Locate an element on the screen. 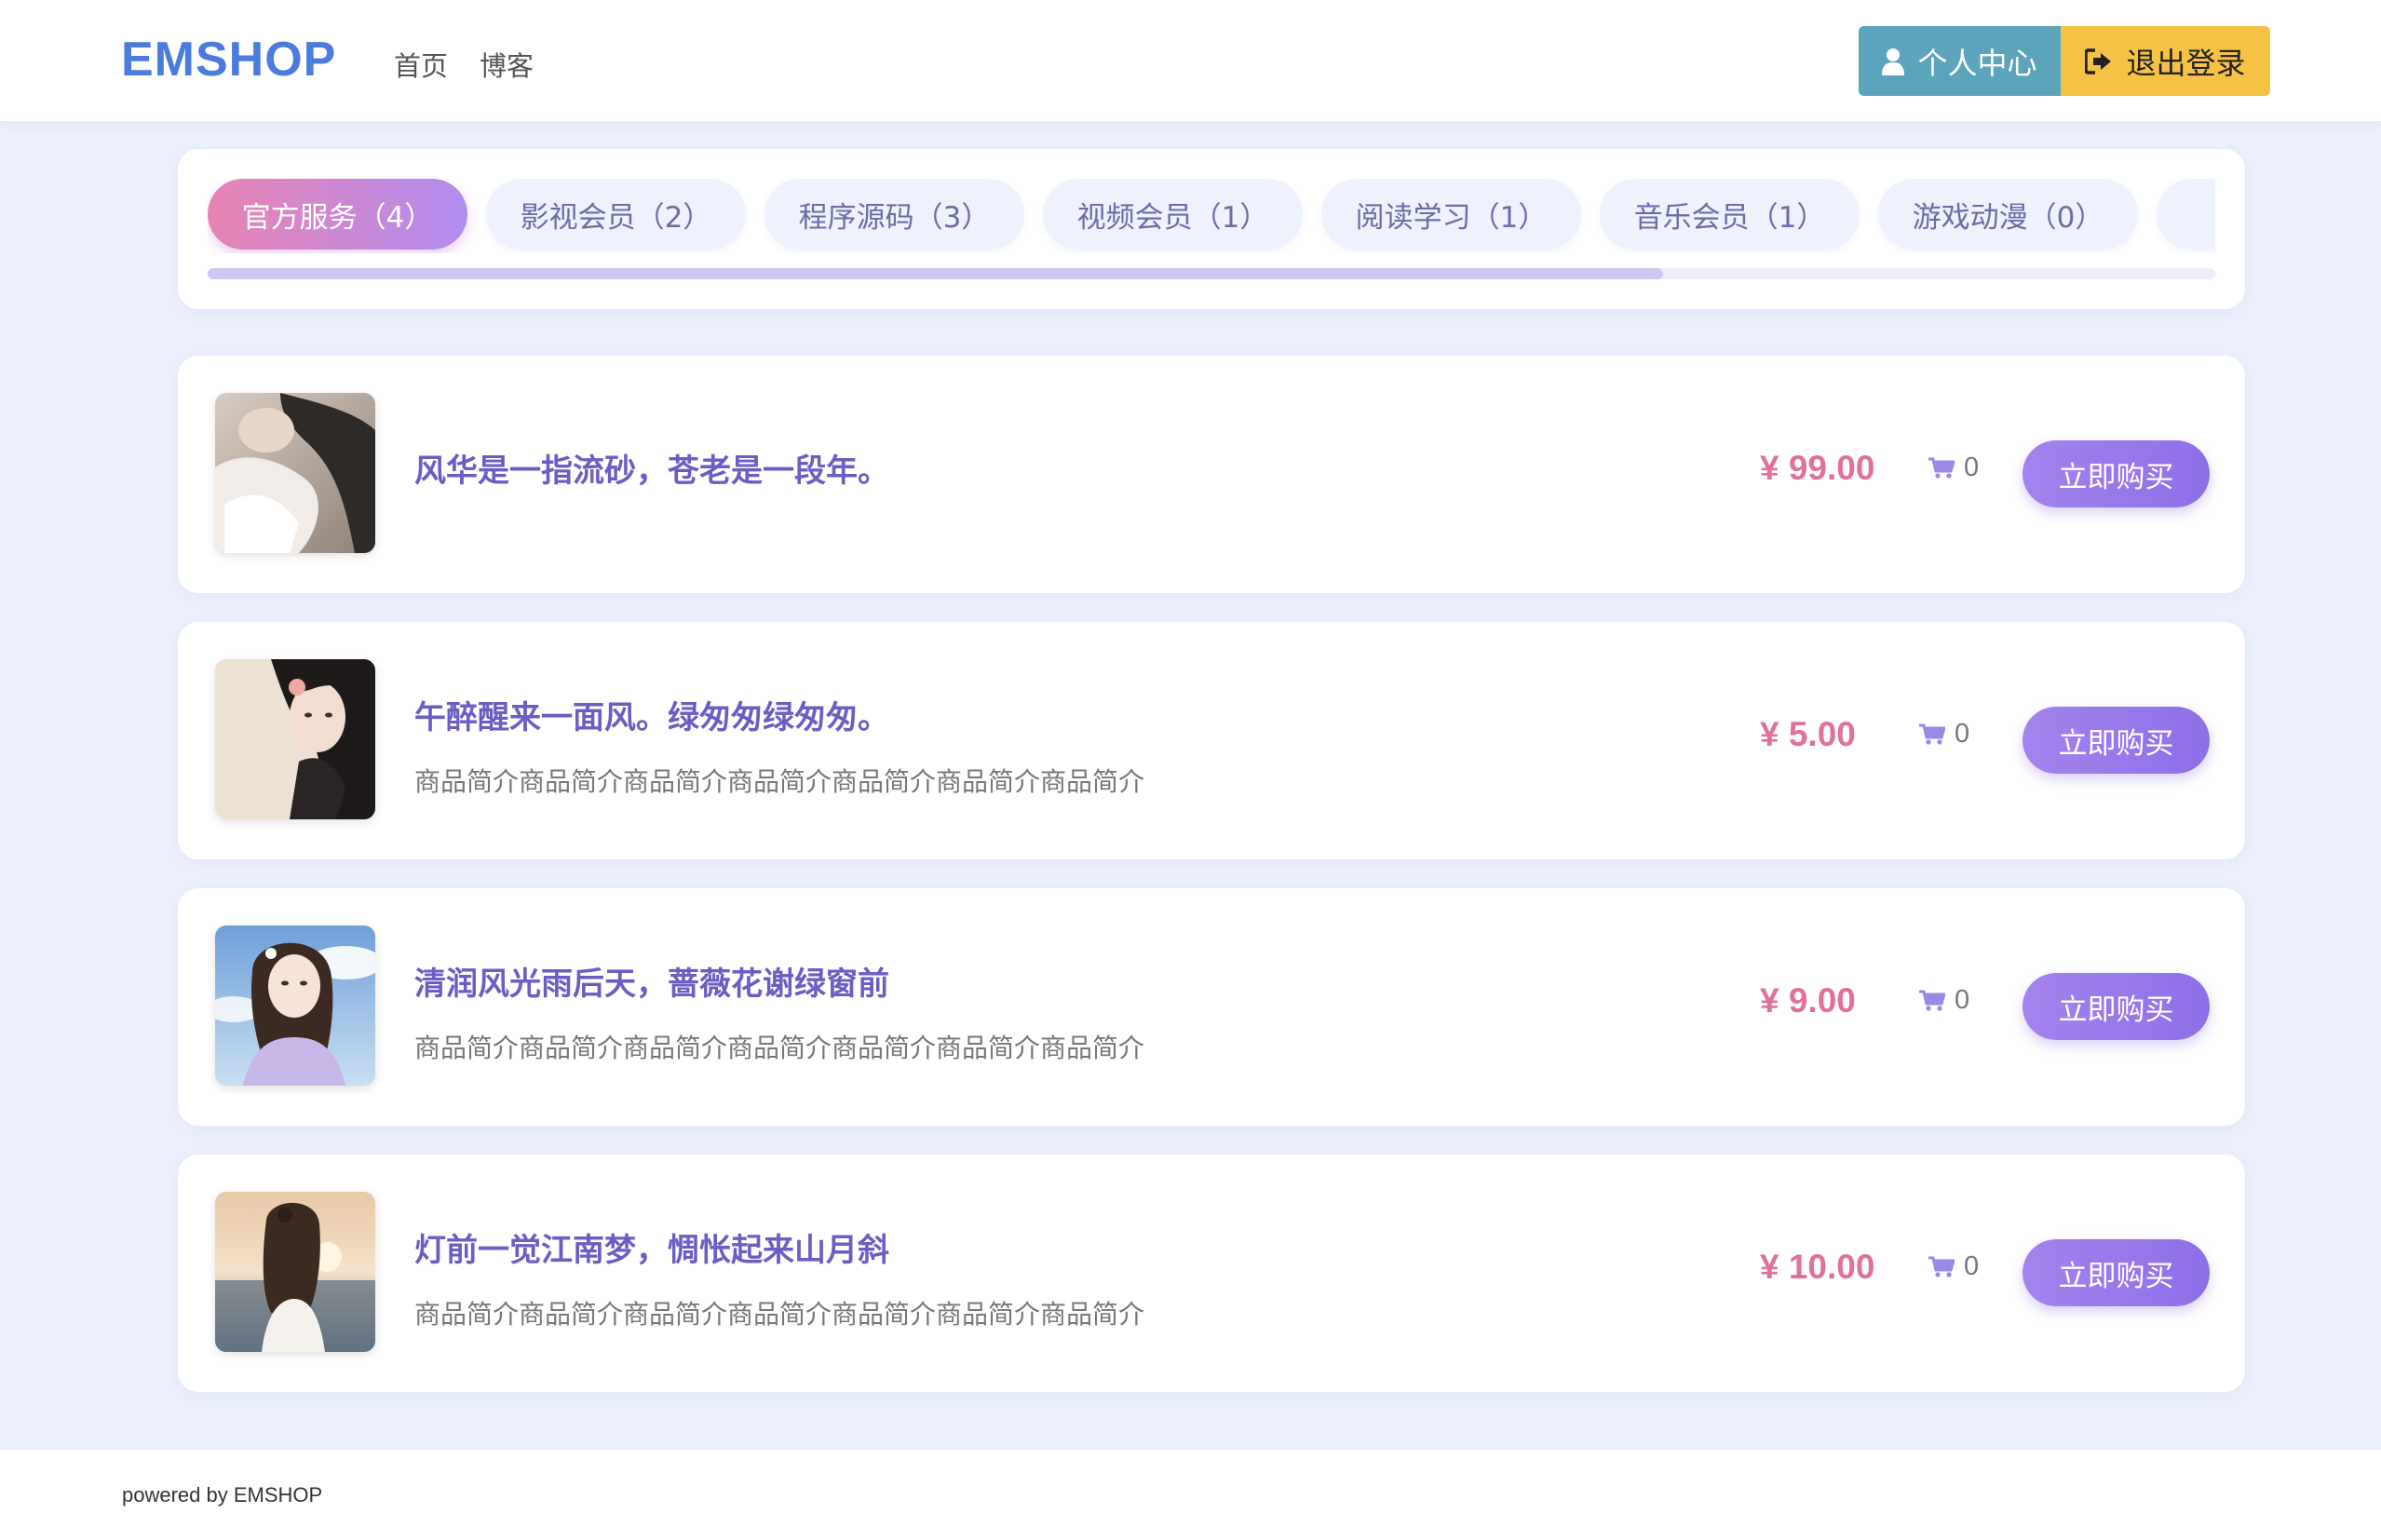 The image size is (2381, 1540). category-tab: 影视会员（2） is located at coordinates (616, 214).